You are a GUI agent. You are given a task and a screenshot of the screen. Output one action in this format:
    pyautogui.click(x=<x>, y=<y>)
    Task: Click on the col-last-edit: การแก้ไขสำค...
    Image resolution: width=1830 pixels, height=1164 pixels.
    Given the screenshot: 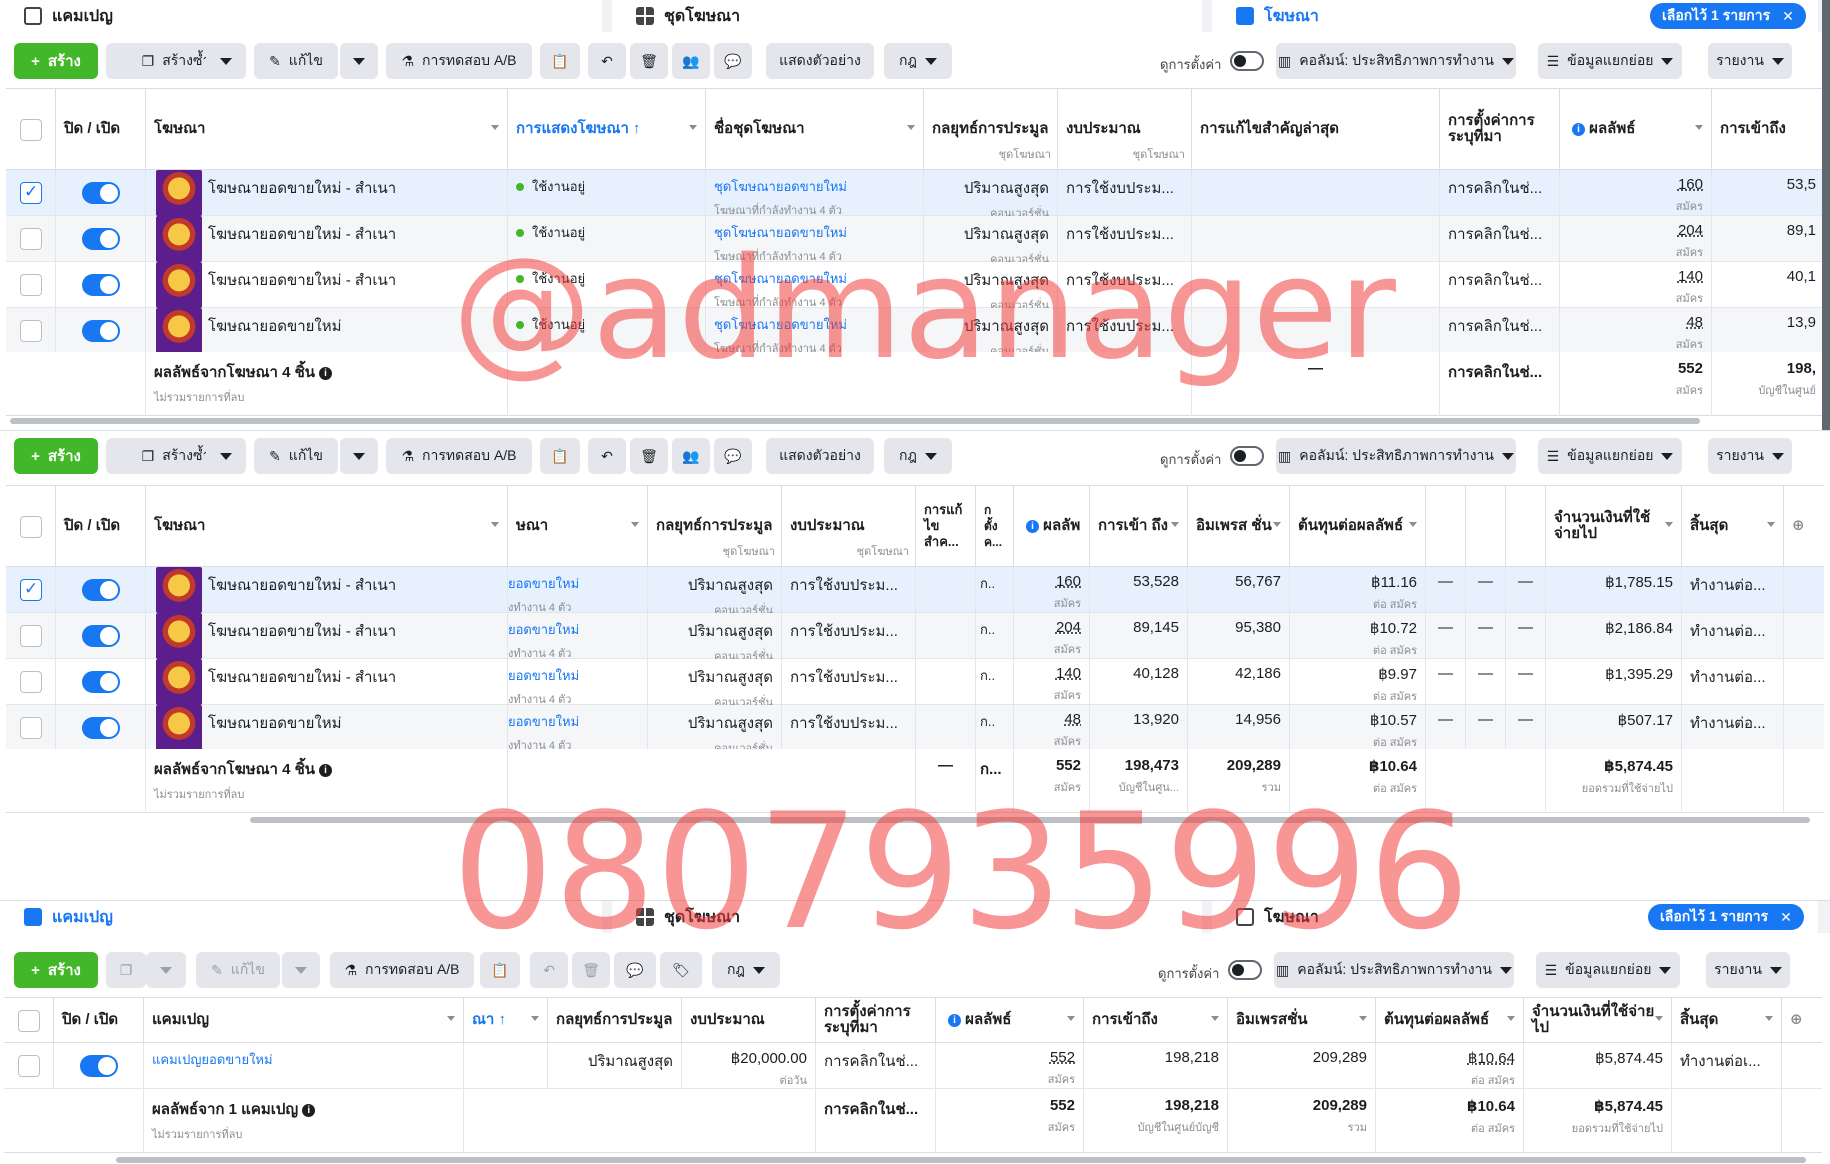 What is the action you would take?
    pyautogui.click(x=946, y=526)
    